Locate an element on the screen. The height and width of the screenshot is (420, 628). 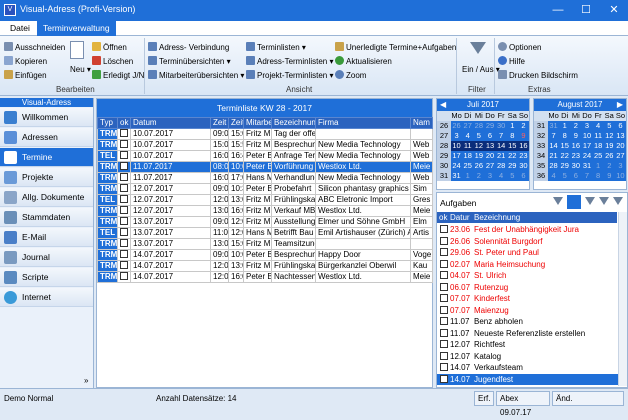
tab-datei: Datei is located at coordinates (20, 28).